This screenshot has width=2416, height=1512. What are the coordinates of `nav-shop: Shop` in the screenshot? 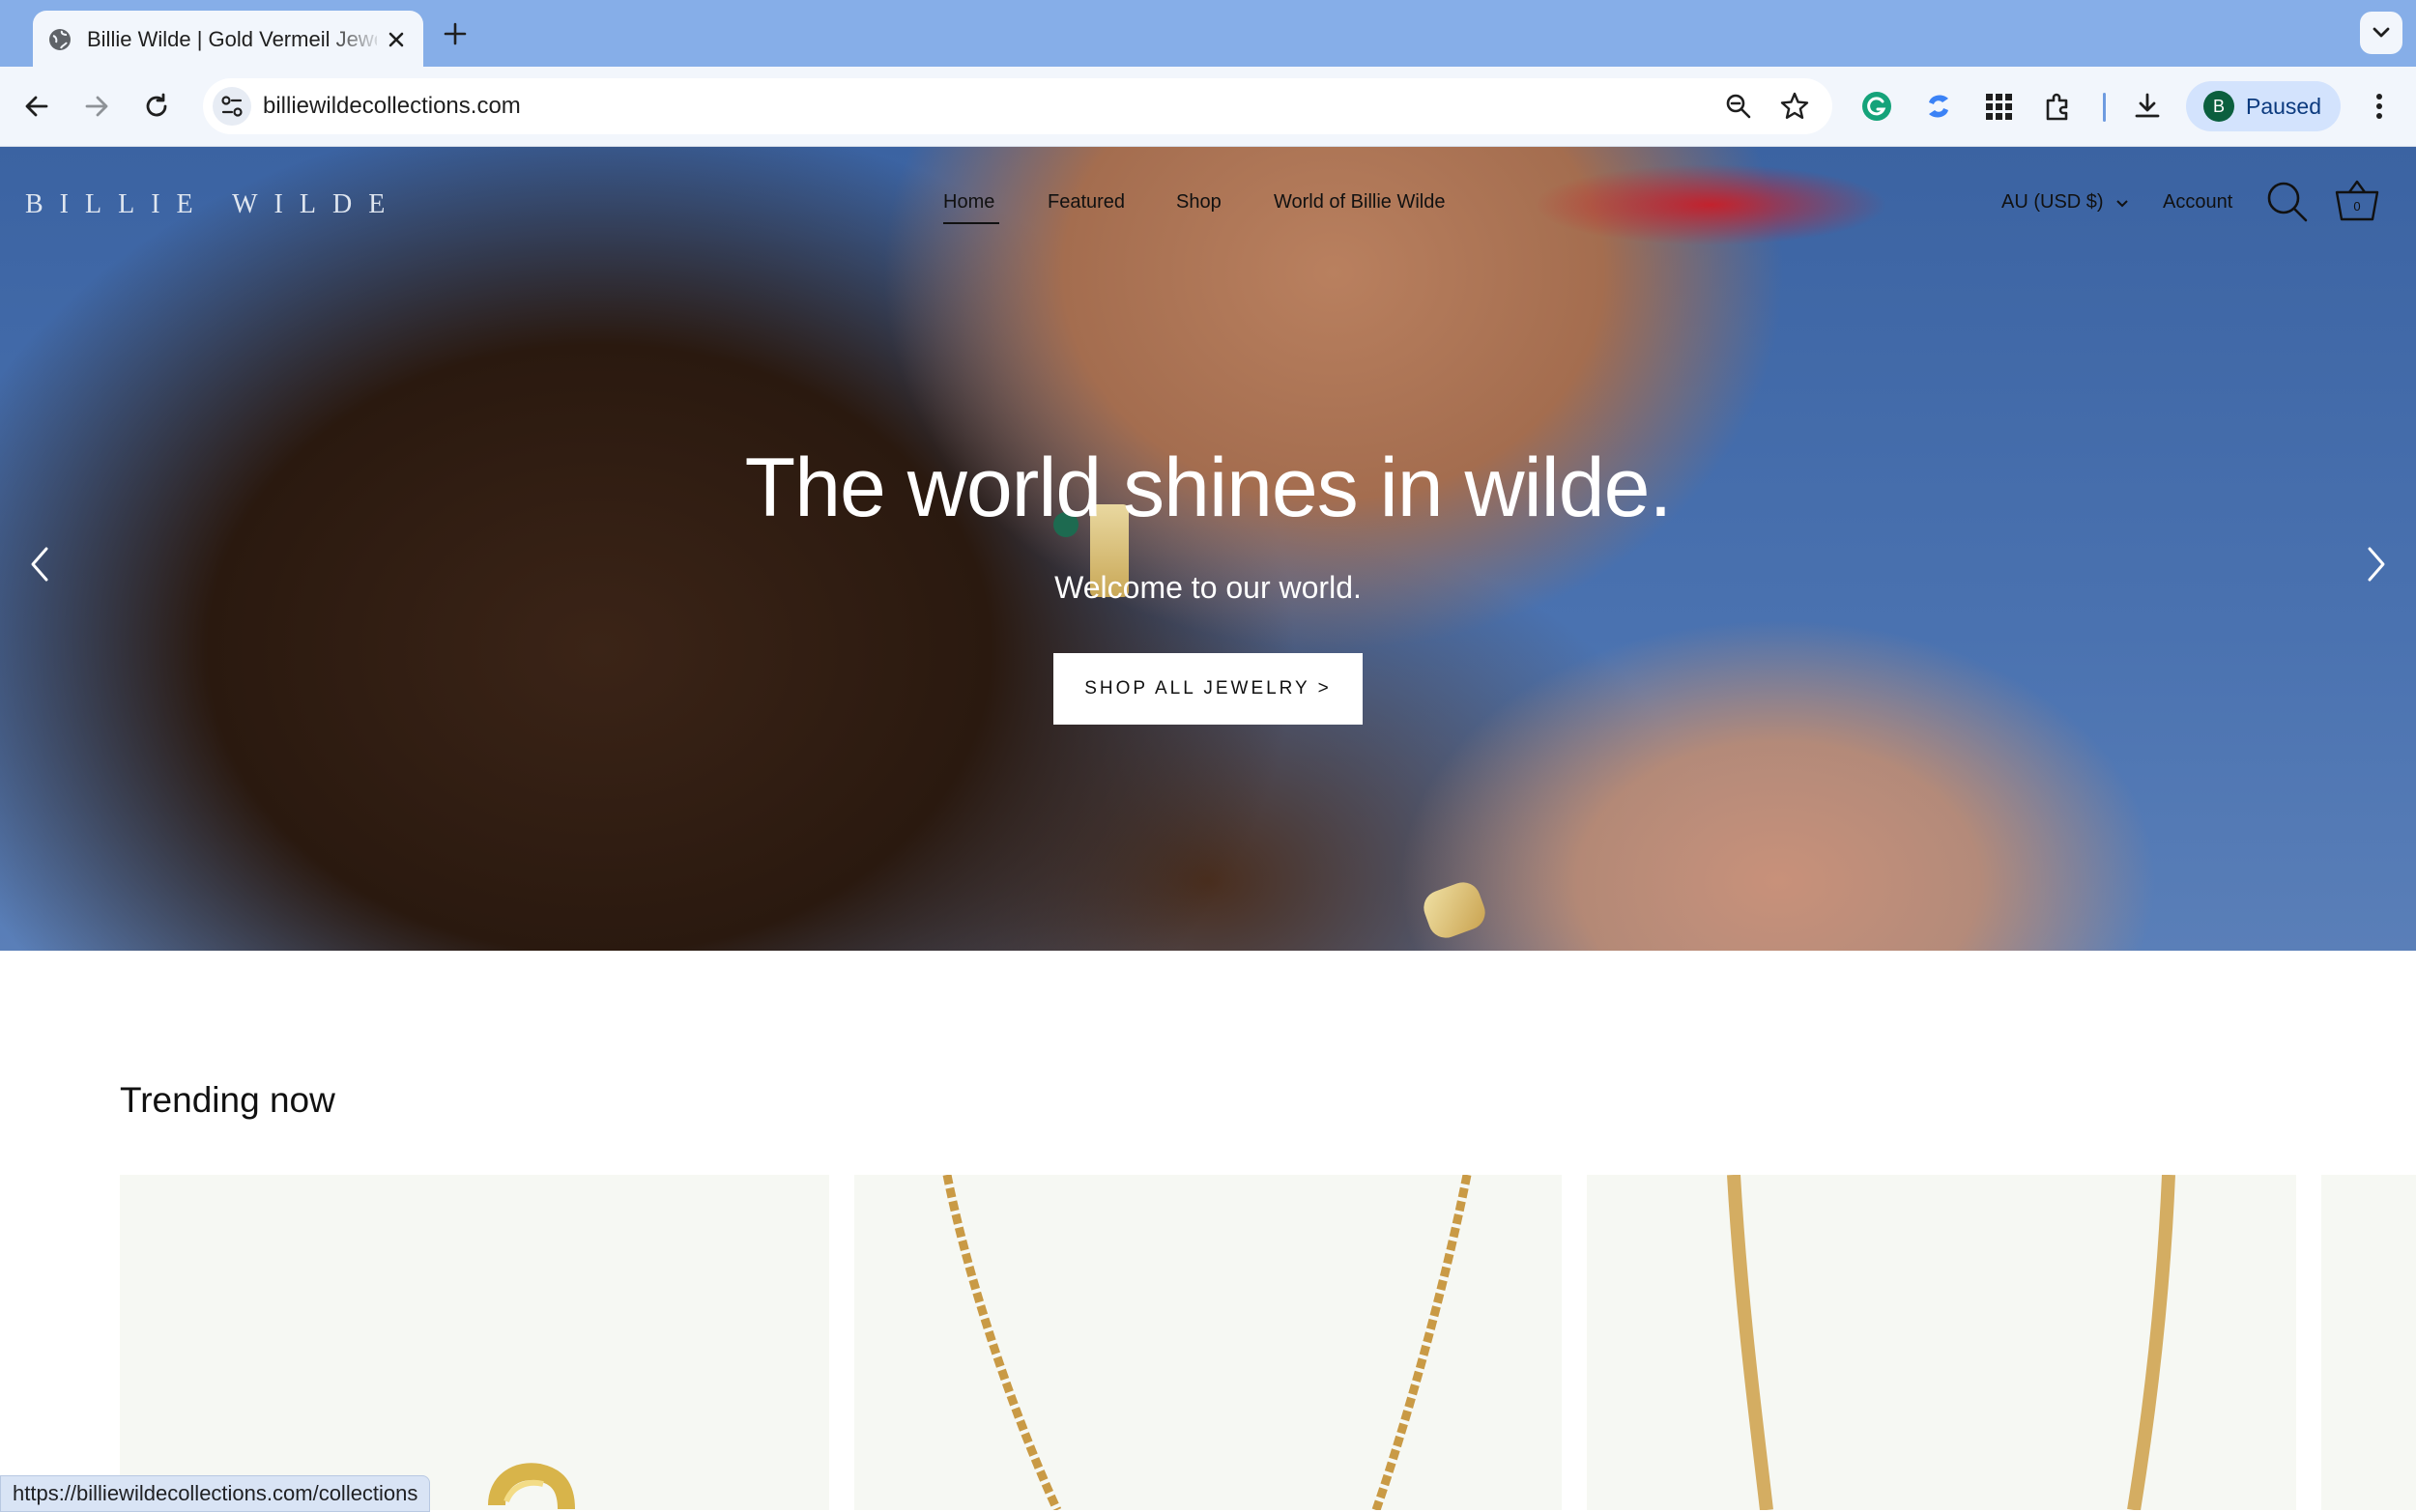 It's located at (1199, 202).